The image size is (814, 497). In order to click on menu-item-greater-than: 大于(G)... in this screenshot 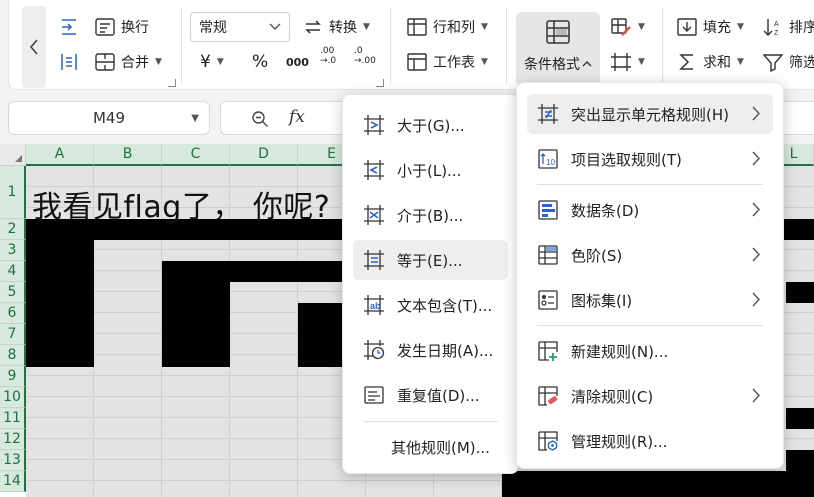, I will do `click(430, 125)`.